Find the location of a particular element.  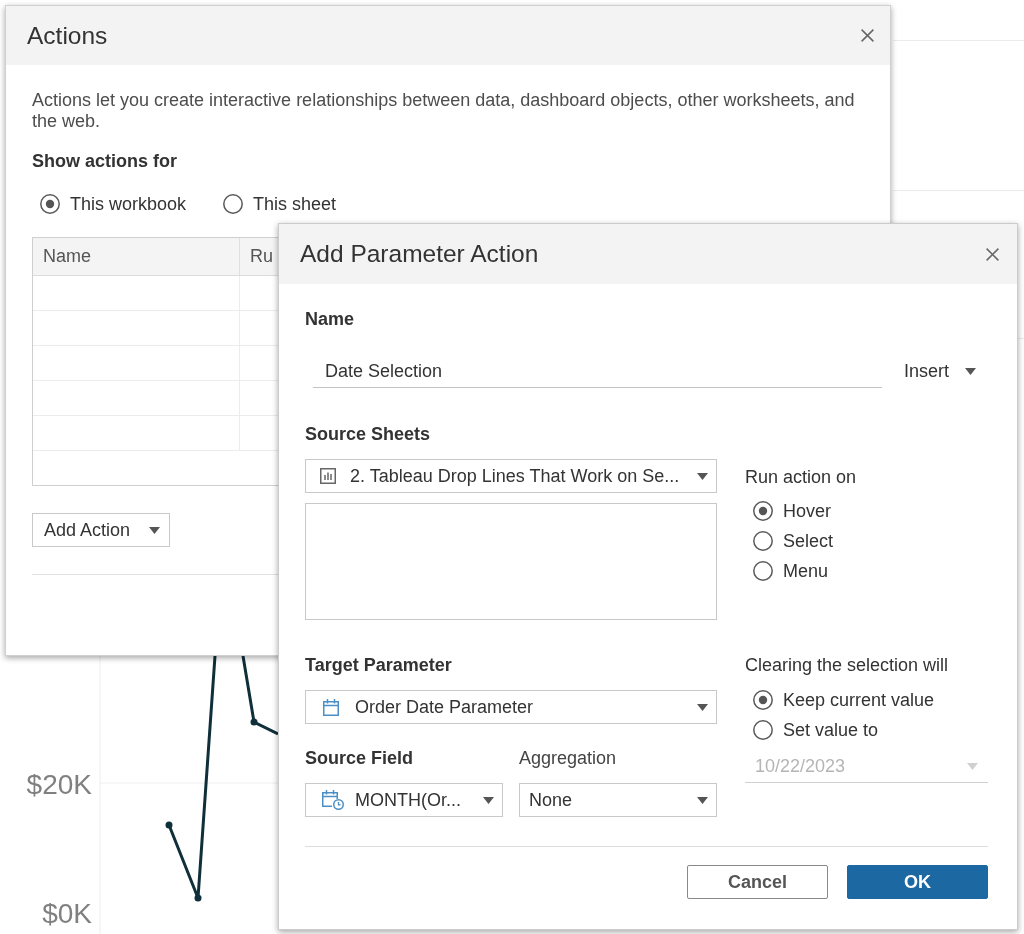

section-label: Name is located at coordinates (330, 319).